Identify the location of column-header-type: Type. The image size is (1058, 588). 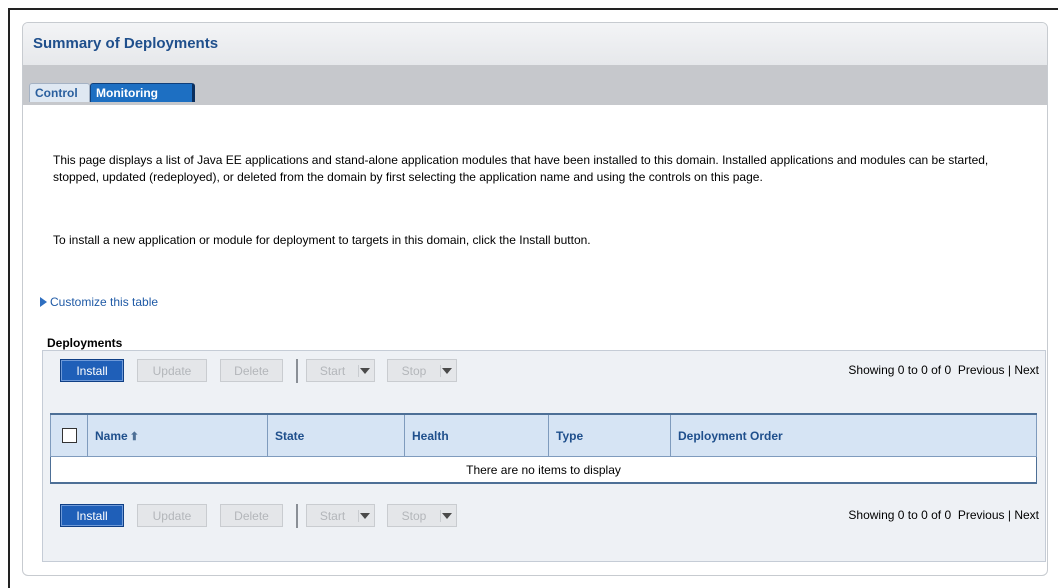
(609, 435).